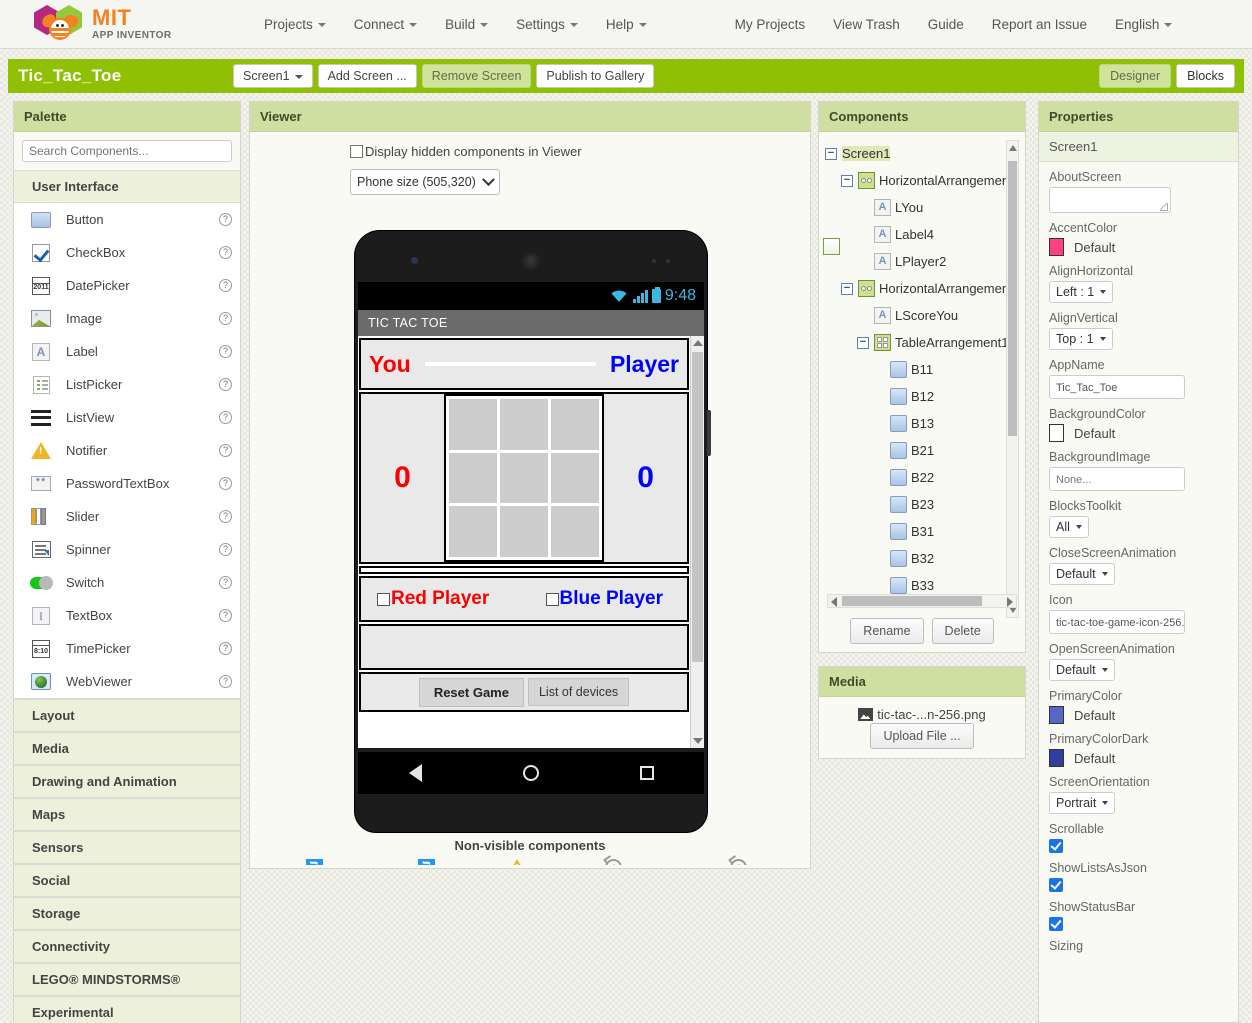  What do you see at coordinates (112, 24) in the screenshot?
I see `mit-app-inventor-logo: MIT APP INVENTOR` at bounding box center [112, 24].